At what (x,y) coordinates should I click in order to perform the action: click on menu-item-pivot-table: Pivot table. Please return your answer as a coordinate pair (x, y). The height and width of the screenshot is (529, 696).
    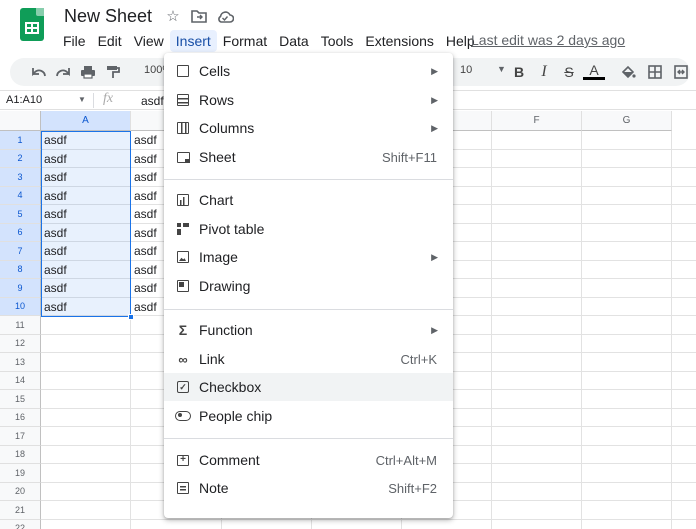
    Looking at the image, I should click on (308, 229).